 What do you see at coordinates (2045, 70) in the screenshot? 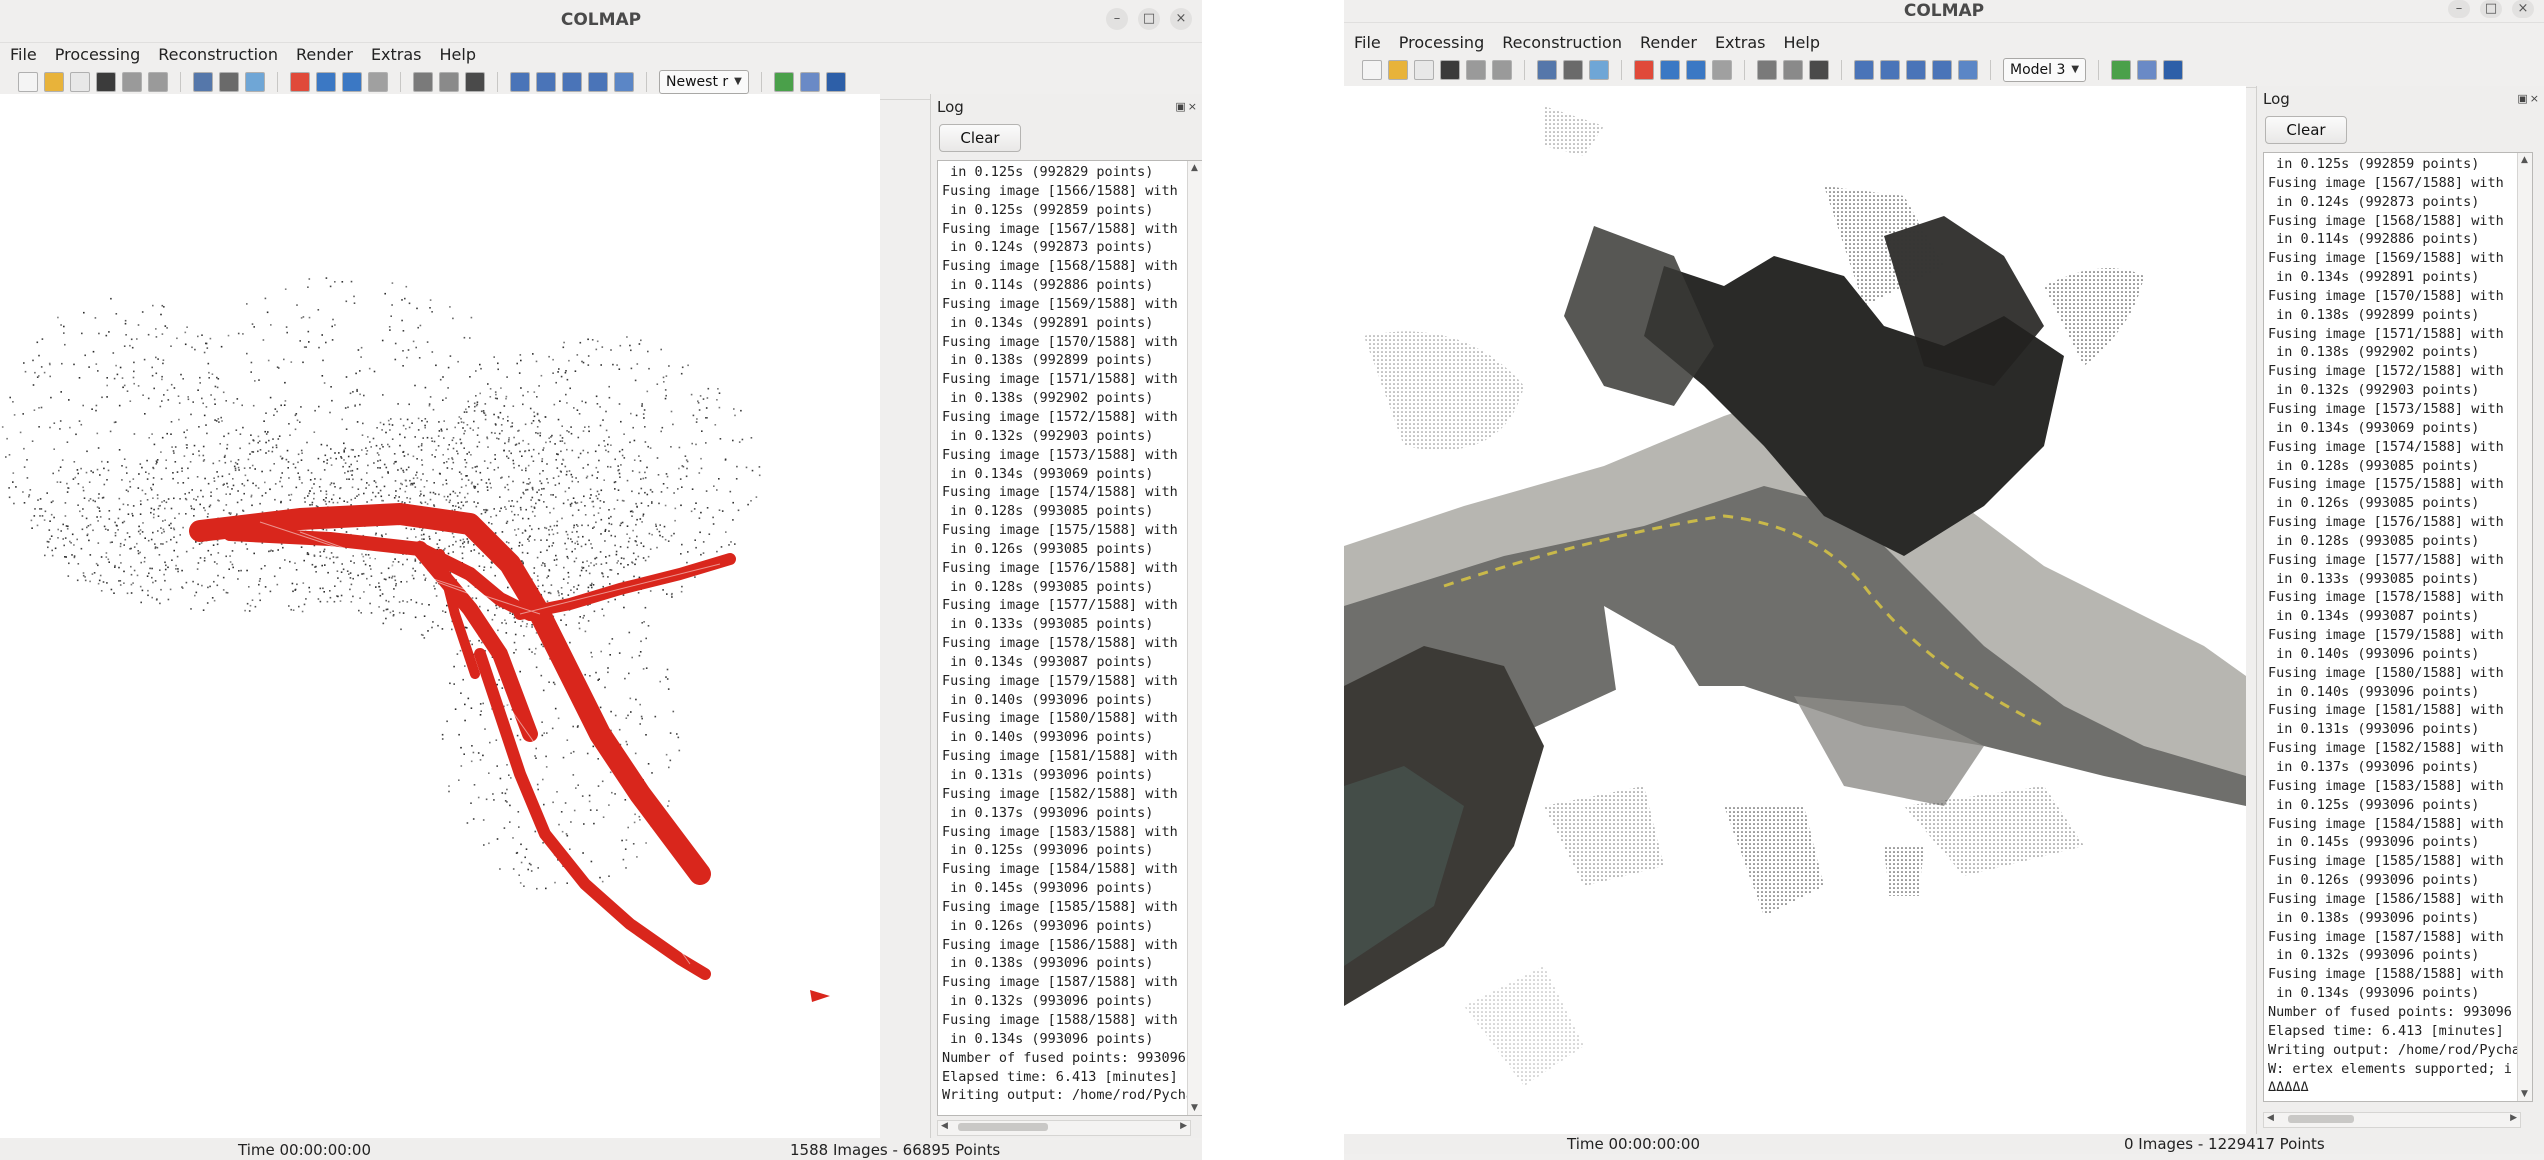
I see `model-select: Model 3 ▼` at bounding box center [2045, 70].